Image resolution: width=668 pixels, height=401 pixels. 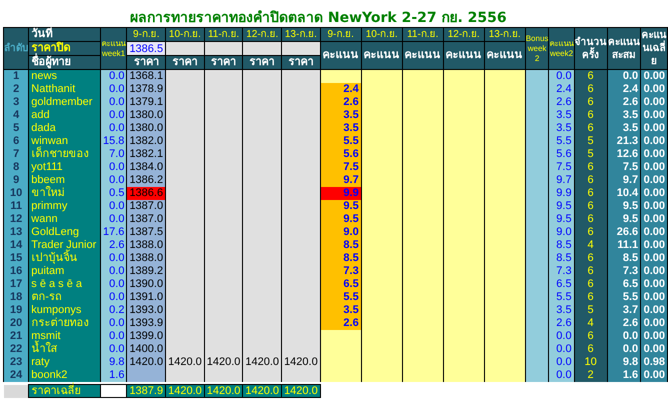 I want to click on column-header: 12-ก.ย., so click(x=262, y=35).